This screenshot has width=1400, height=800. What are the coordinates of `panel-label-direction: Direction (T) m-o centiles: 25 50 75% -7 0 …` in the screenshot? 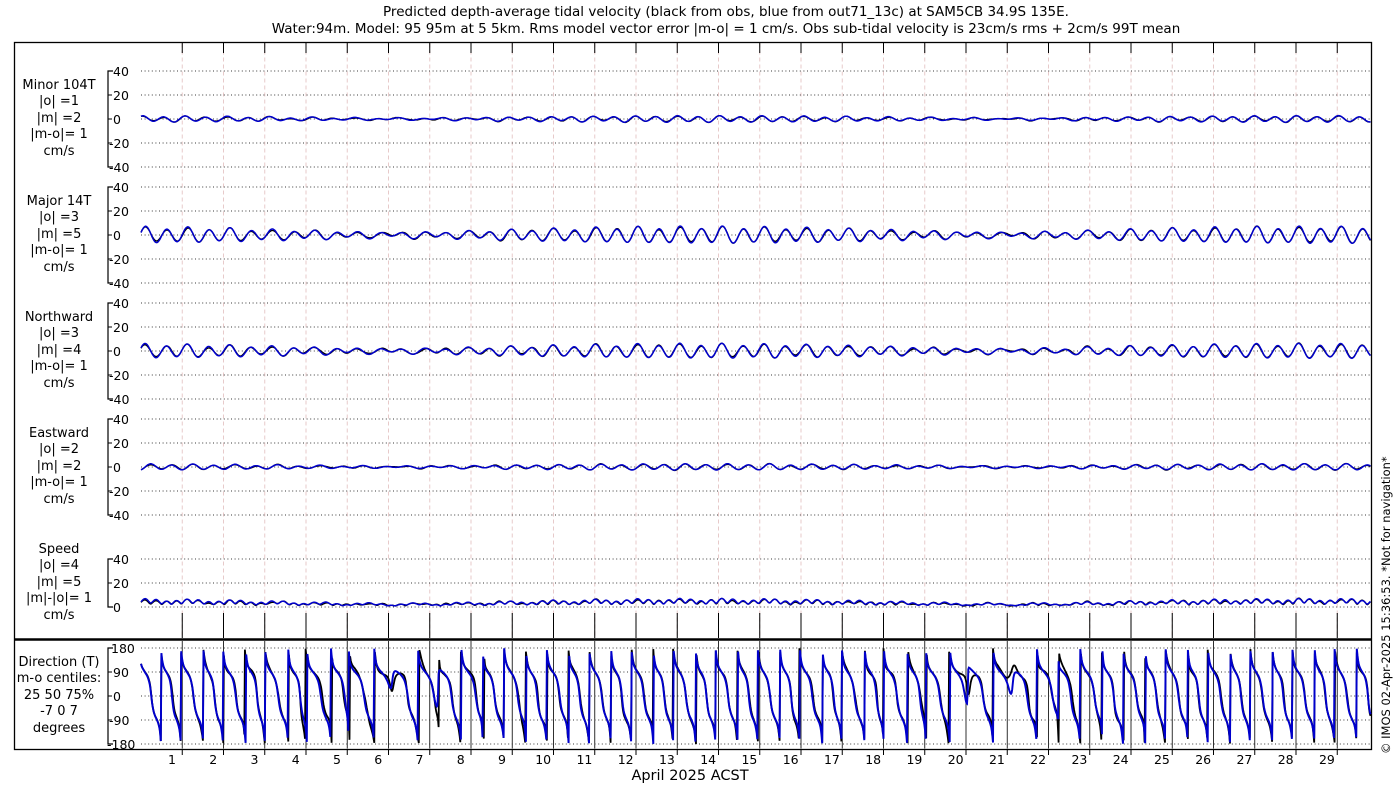 It's located at (59, 696).